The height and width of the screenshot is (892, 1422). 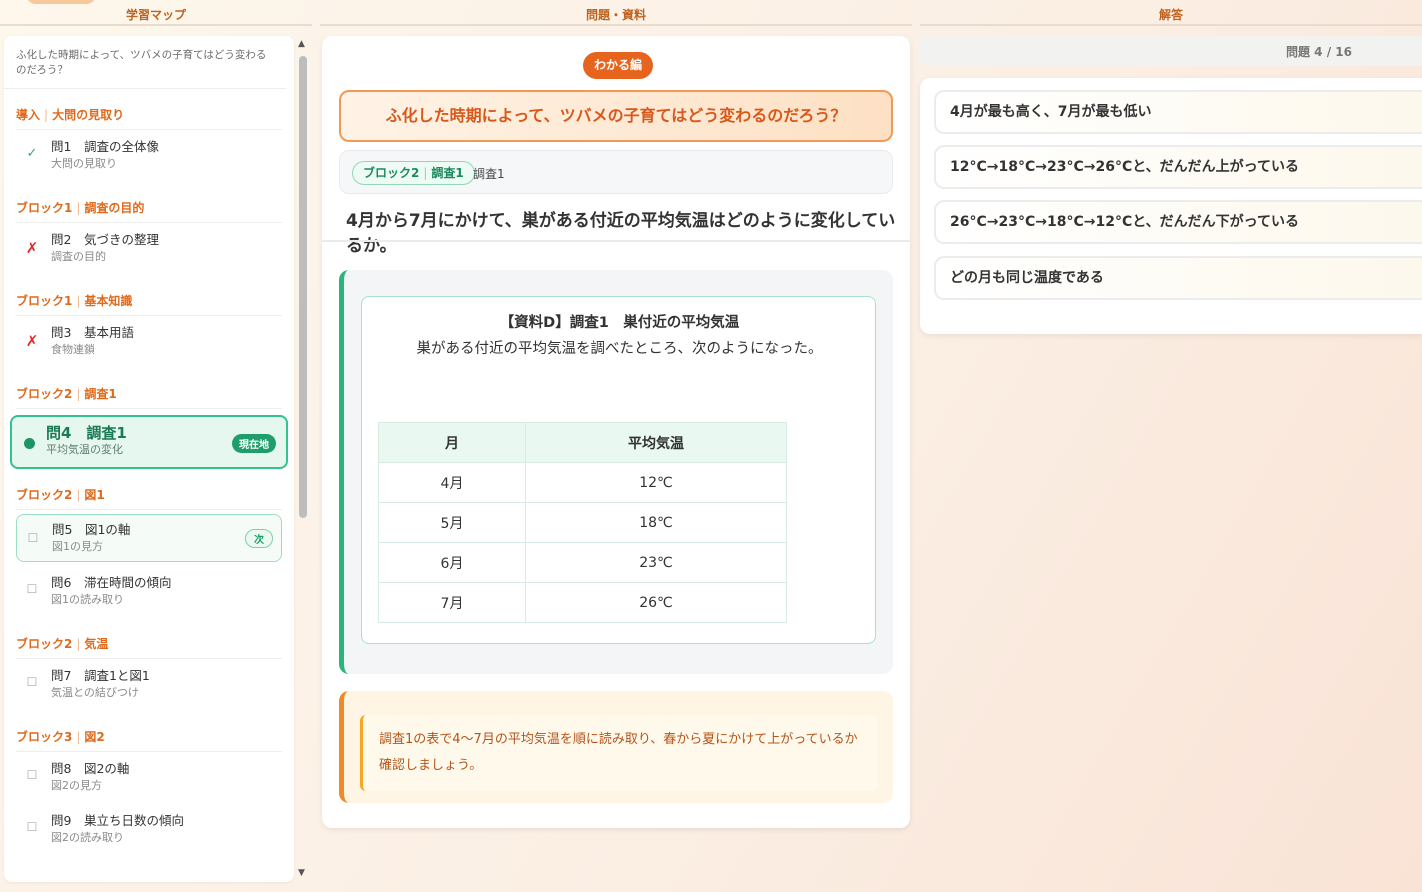 I want to click on current-dot-icon, so click(x=29, y=443).